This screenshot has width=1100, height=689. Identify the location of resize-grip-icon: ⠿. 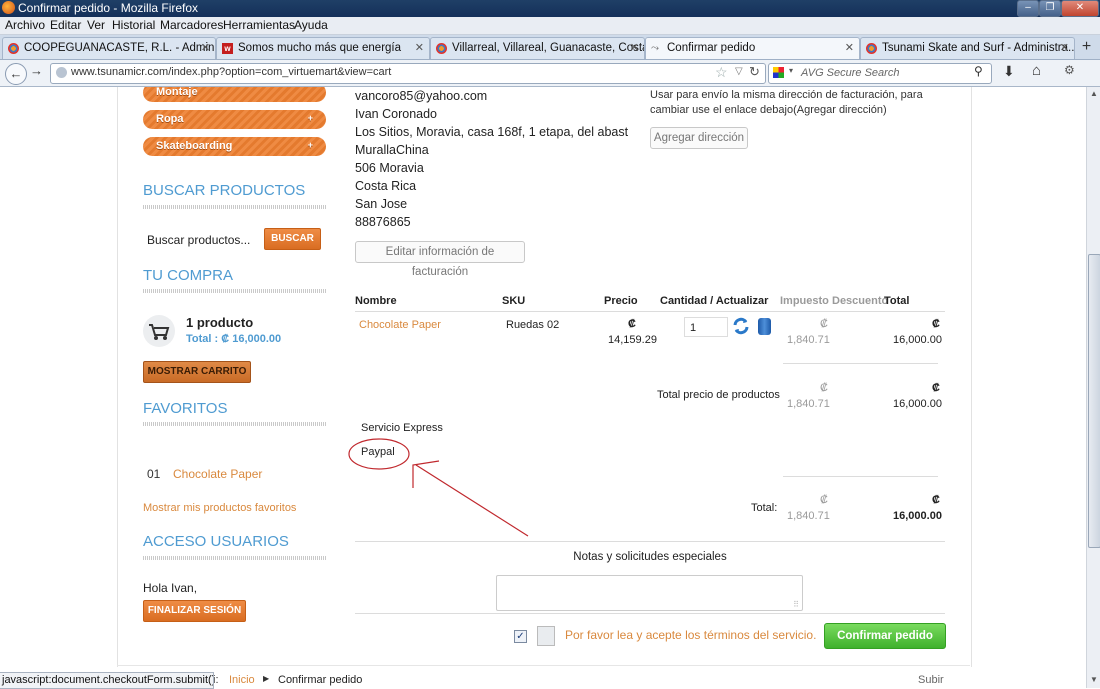
(796, 604).